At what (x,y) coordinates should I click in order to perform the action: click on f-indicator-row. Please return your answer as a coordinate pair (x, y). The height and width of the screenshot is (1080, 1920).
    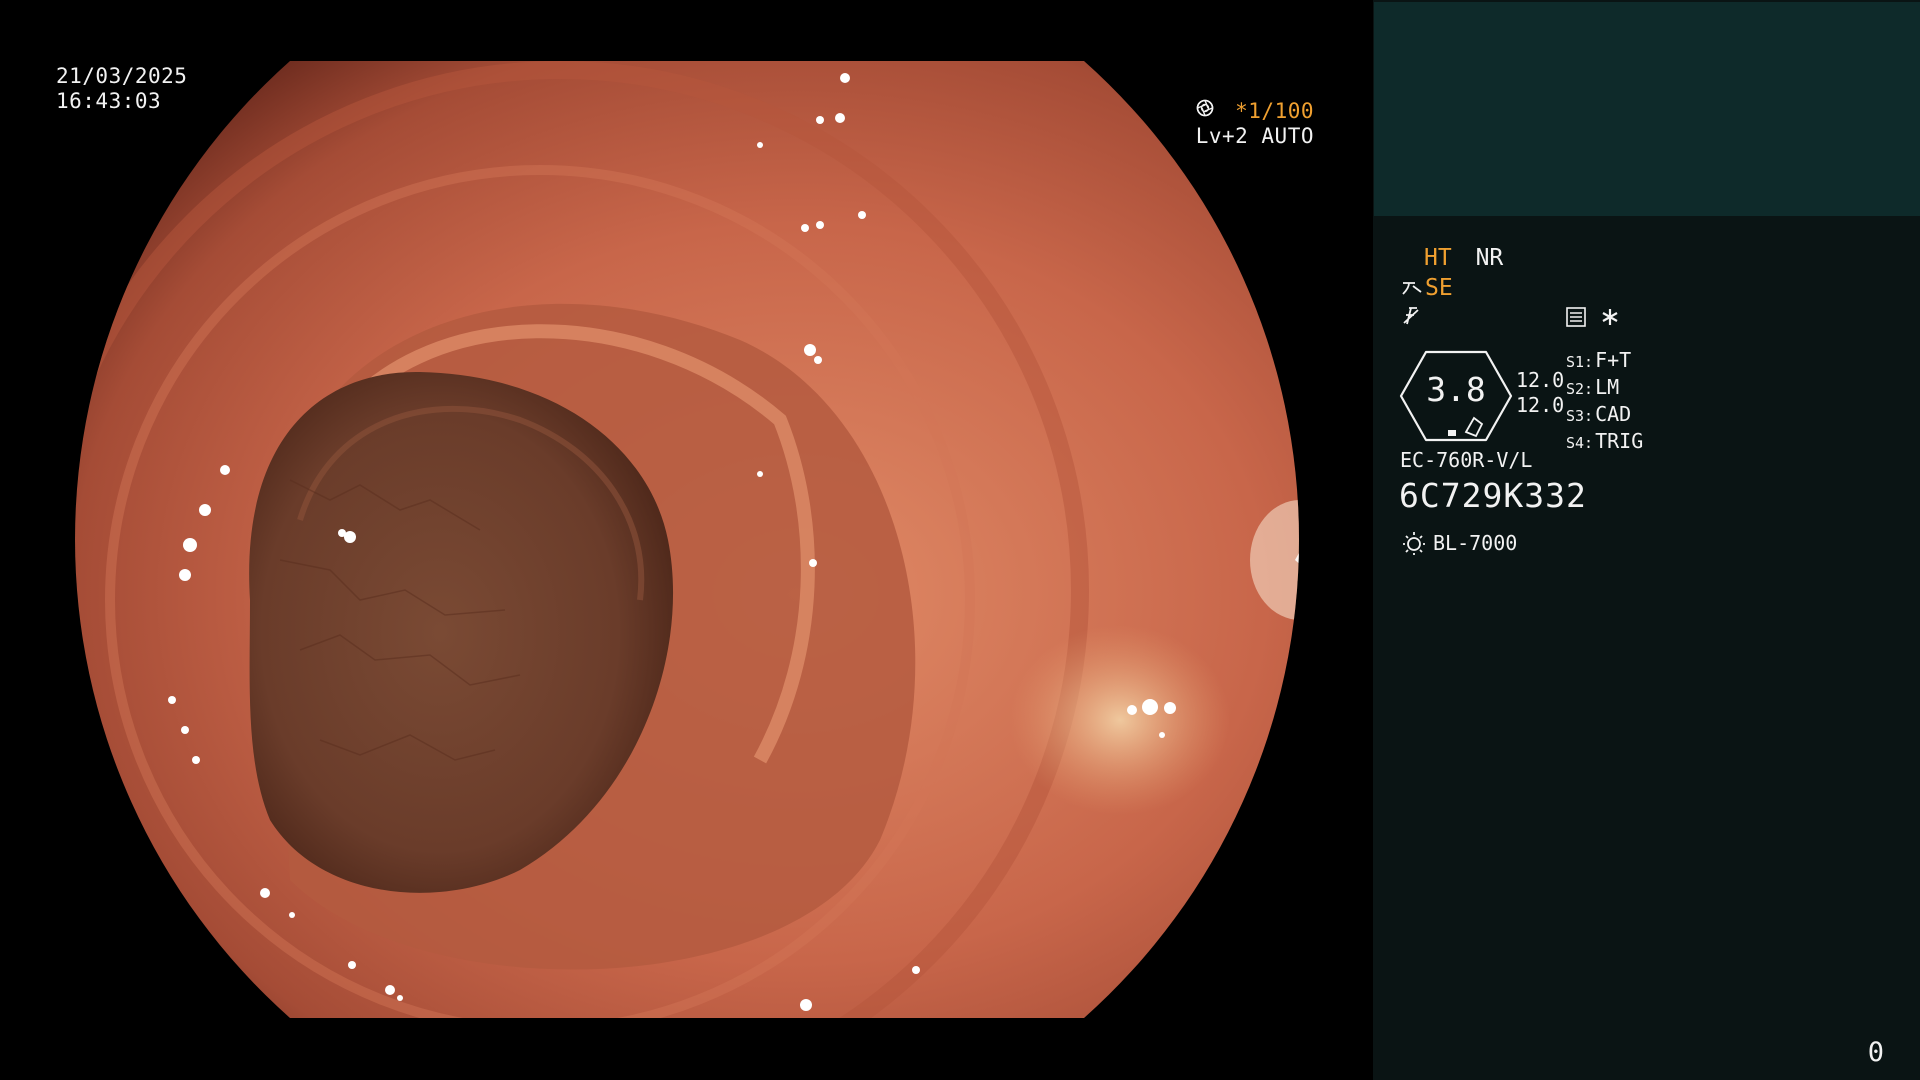
    Looking at the image, I should click on (1411, 318).